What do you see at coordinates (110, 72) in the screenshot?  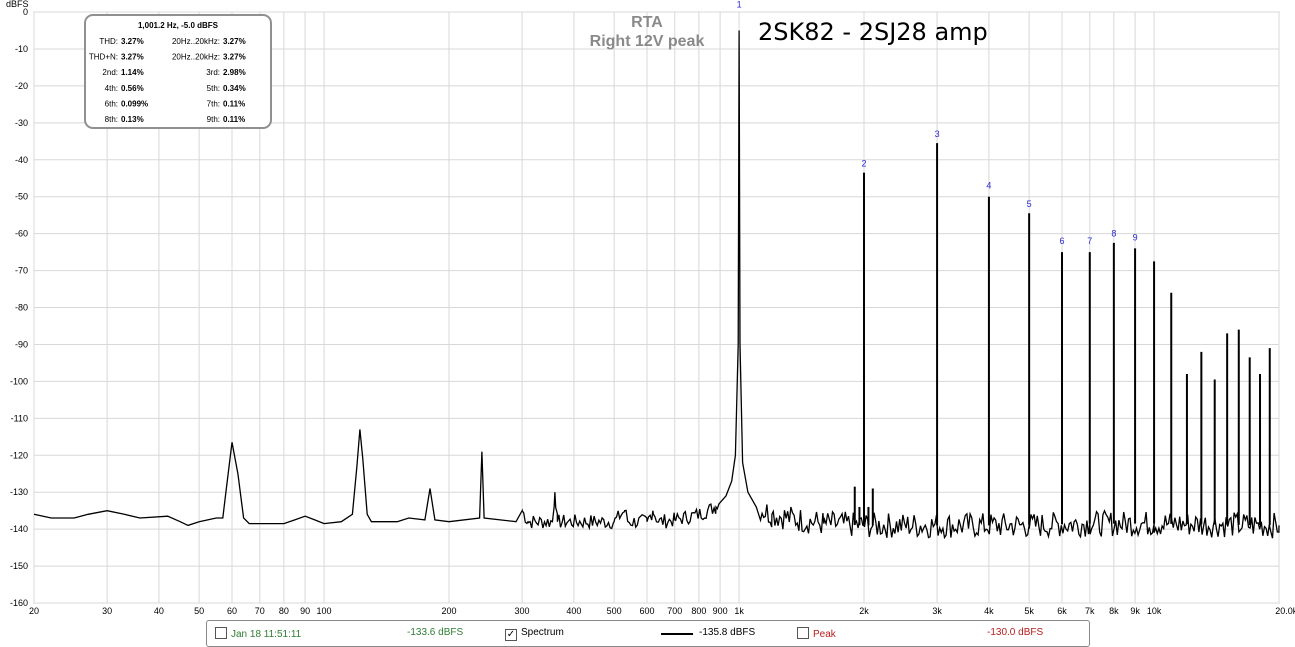 I see `distortion-label: 2nd:` at bounding box center [110, 72].